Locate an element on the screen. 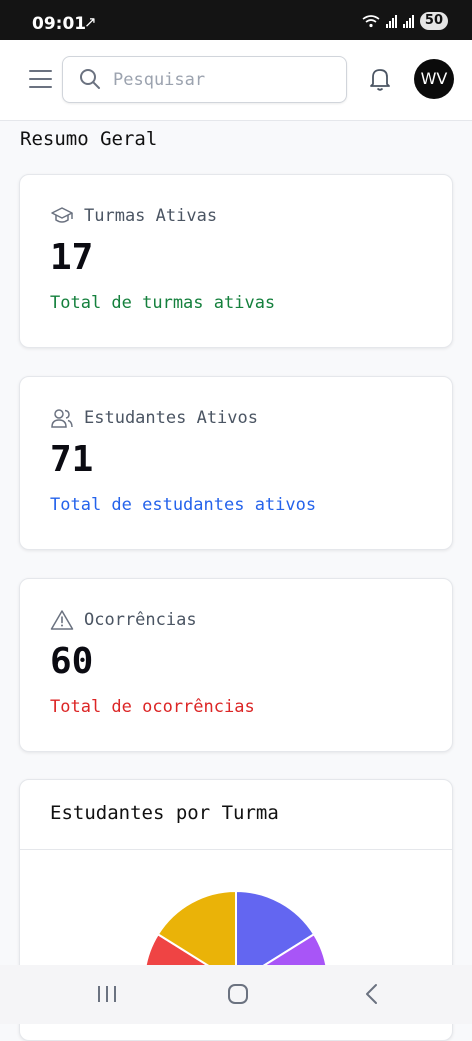 The image size is (472, 1041). location-arrow-icon: ↗ is located at coordinates (90, 22).